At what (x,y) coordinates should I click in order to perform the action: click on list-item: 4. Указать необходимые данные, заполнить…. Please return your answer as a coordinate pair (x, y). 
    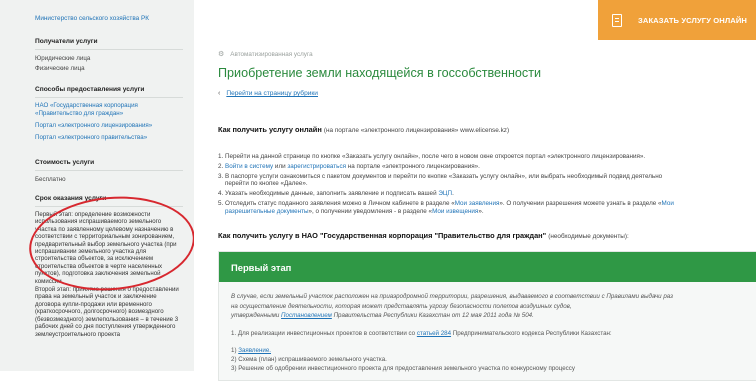
    Looking at the image, I should click on (487, 194).